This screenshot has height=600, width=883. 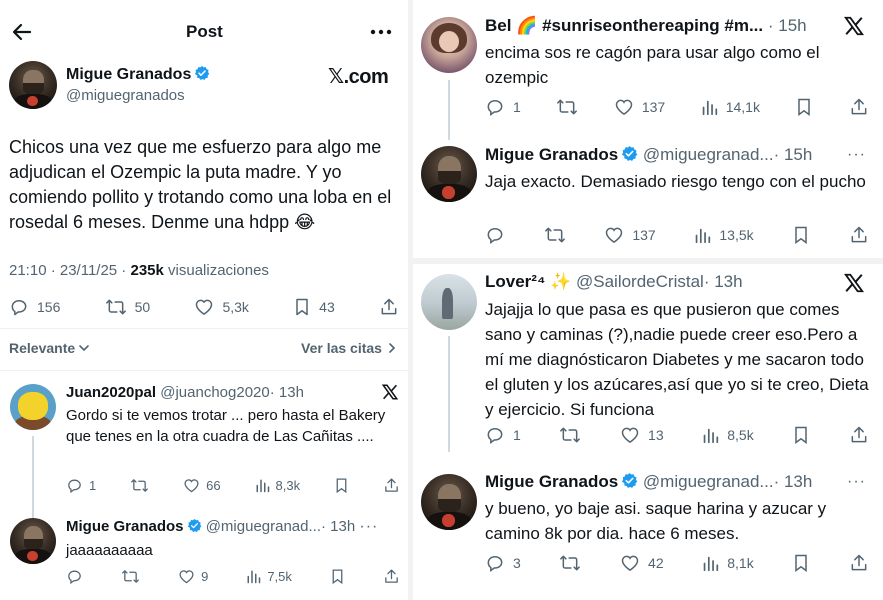 What do you see at coordinates (214, 392) in the screenshot?
I see `reply-handle: @juanchog2020` at bounding box center [214, 392].